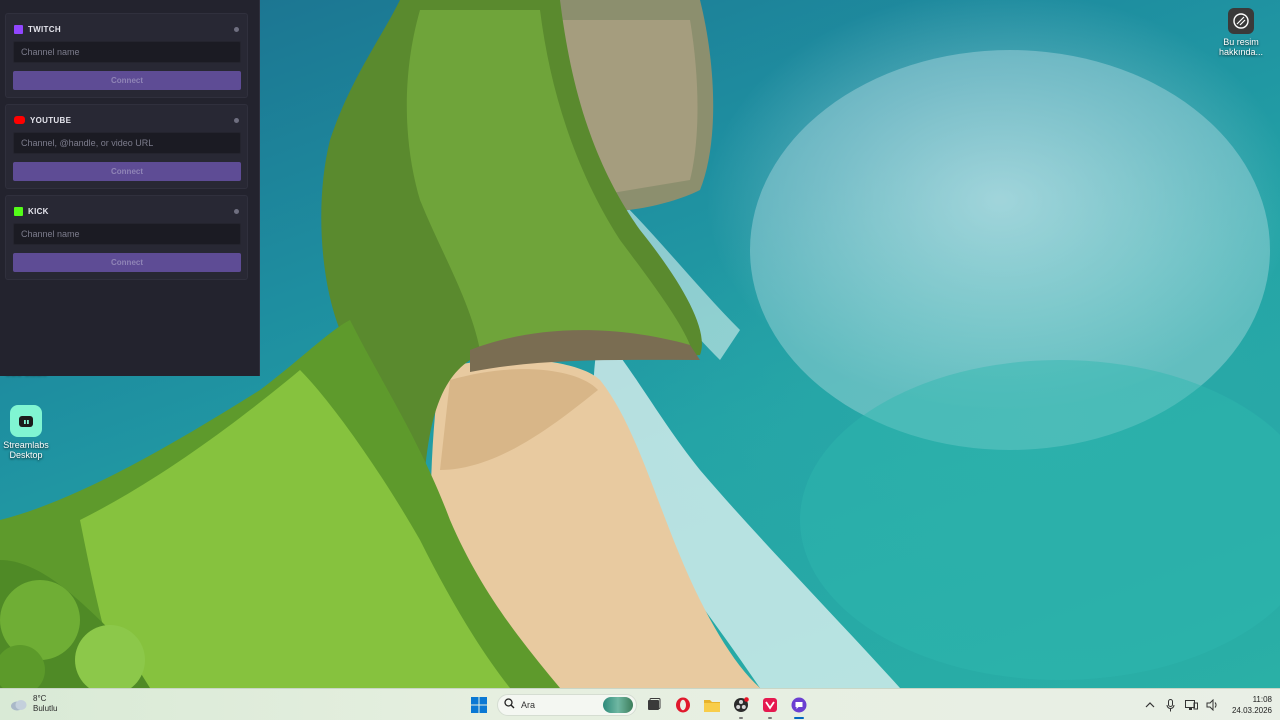 The height and width of the screenshot is (720, 1280). What do you see at coordinates (1251, 710) in the screenshot?
I see `clock-date: 24.03.2026` at bounding box center [1251, 710].